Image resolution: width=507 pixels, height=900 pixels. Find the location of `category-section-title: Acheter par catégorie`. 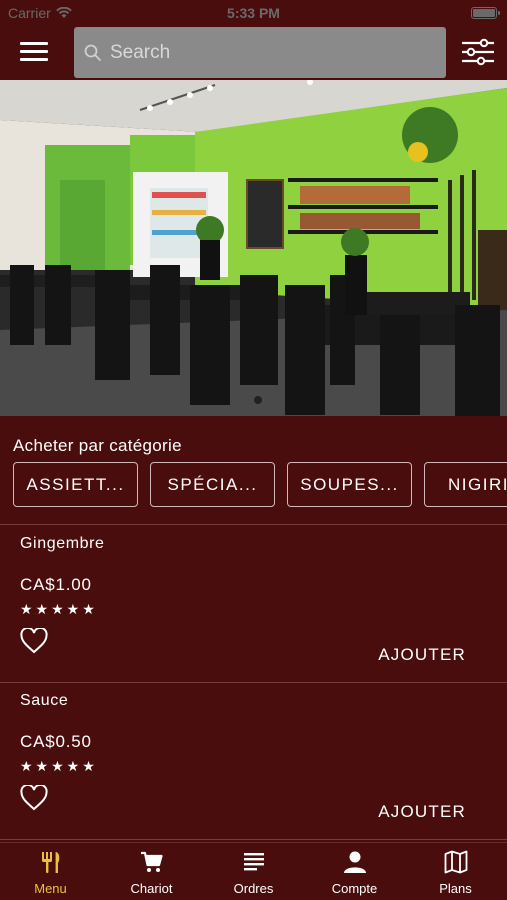

category-section-title: Acheter par catégorie is located at coordinates (97, 445).